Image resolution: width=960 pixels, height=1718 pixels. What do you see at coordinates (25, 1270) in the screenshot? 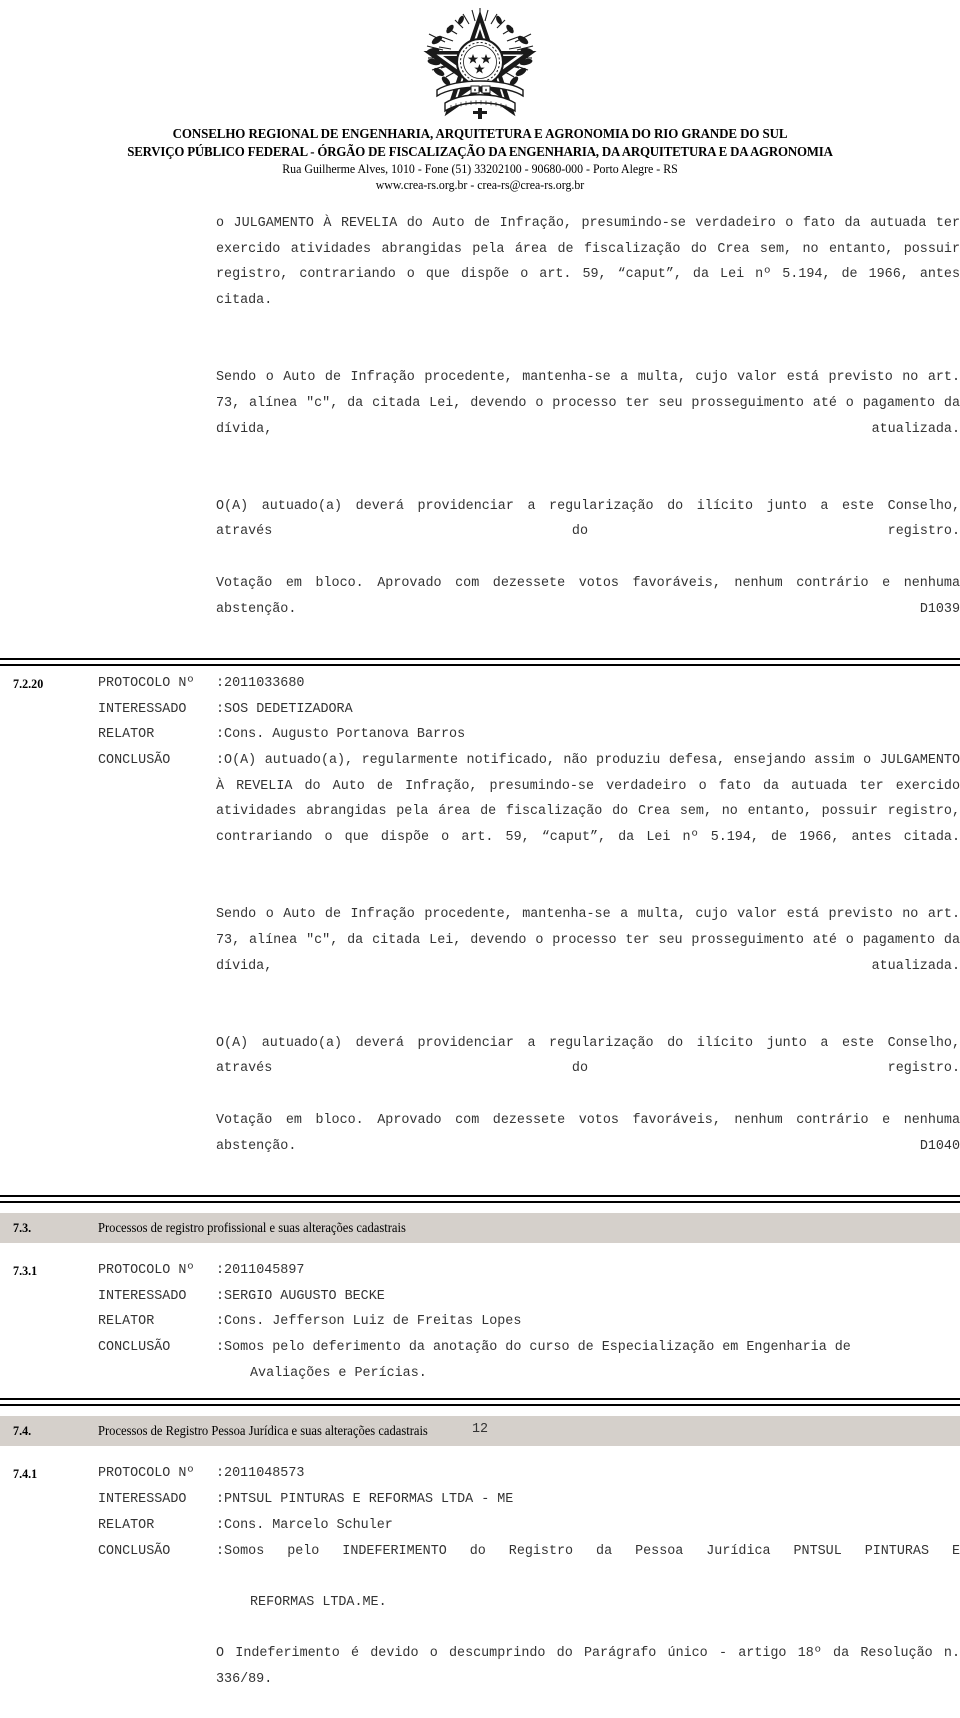
I see `item-number: 7.3.1` at bounding box center [25, 1270].